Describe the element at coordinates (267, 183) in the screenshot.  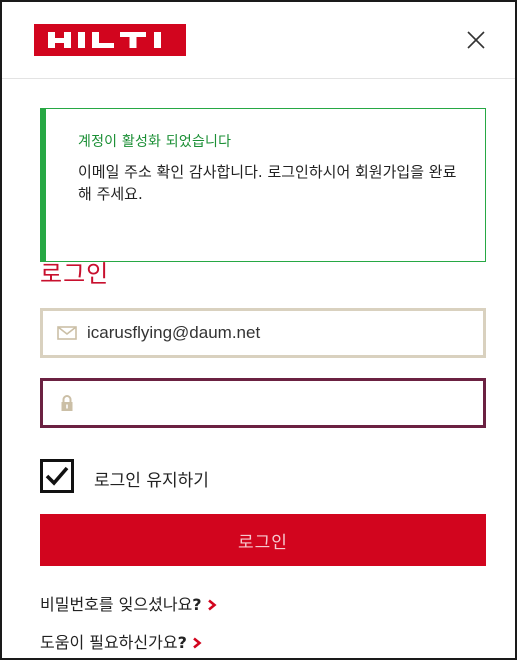
I see `alert-message: 이메일 주소 확인 감사합니다. 로그인하시어 회원가입을 완료해 주세요.` at that location.